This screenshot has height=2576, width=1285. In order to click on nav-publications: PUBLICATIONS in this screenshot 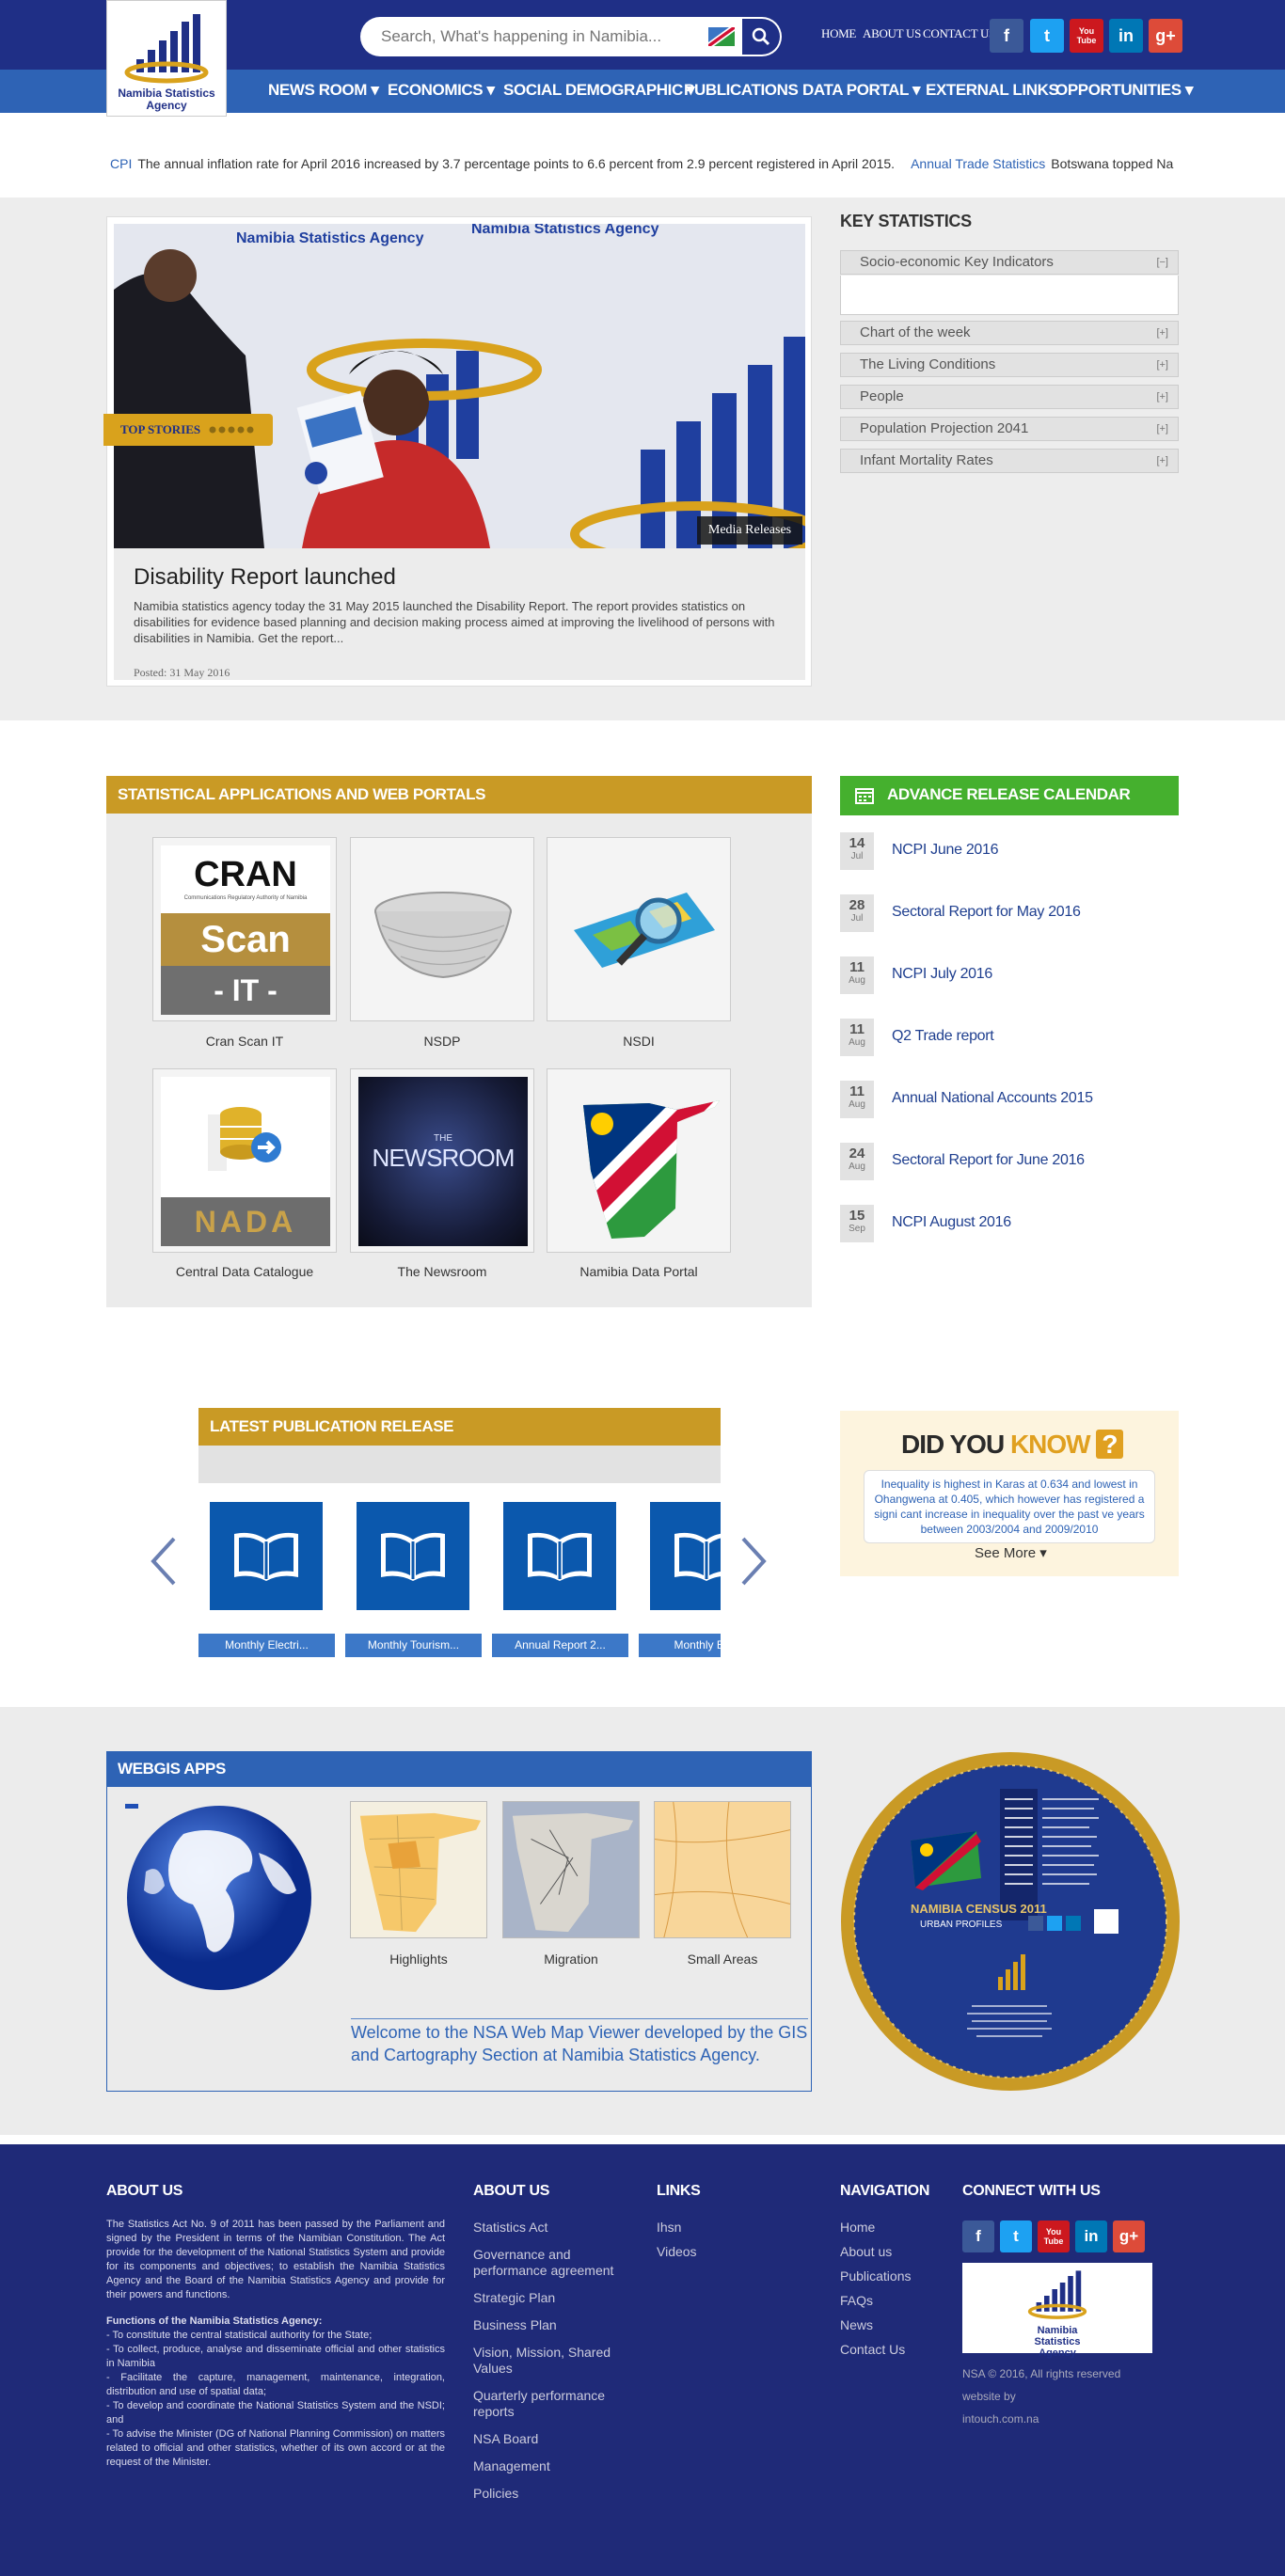, I will do `click(741, 90)`.